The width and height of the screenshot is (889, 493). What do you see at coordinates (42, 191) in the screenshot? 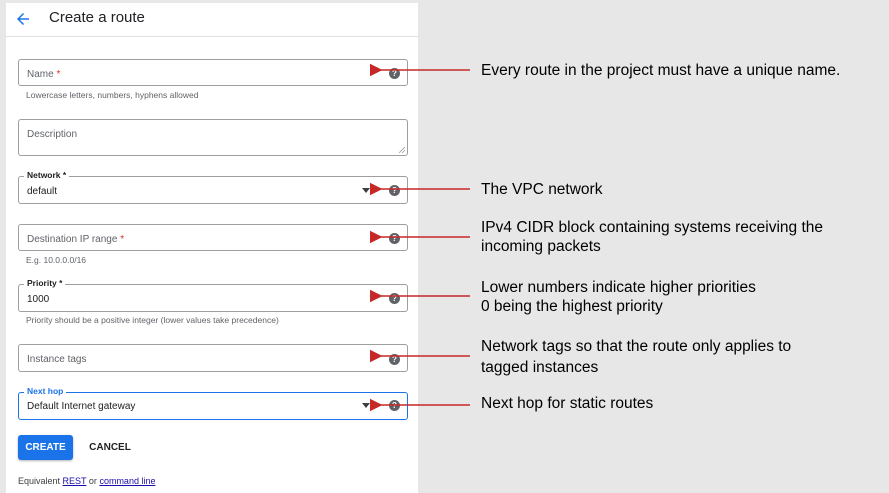
I see `network-value: default` at bounding box center [42, 191].